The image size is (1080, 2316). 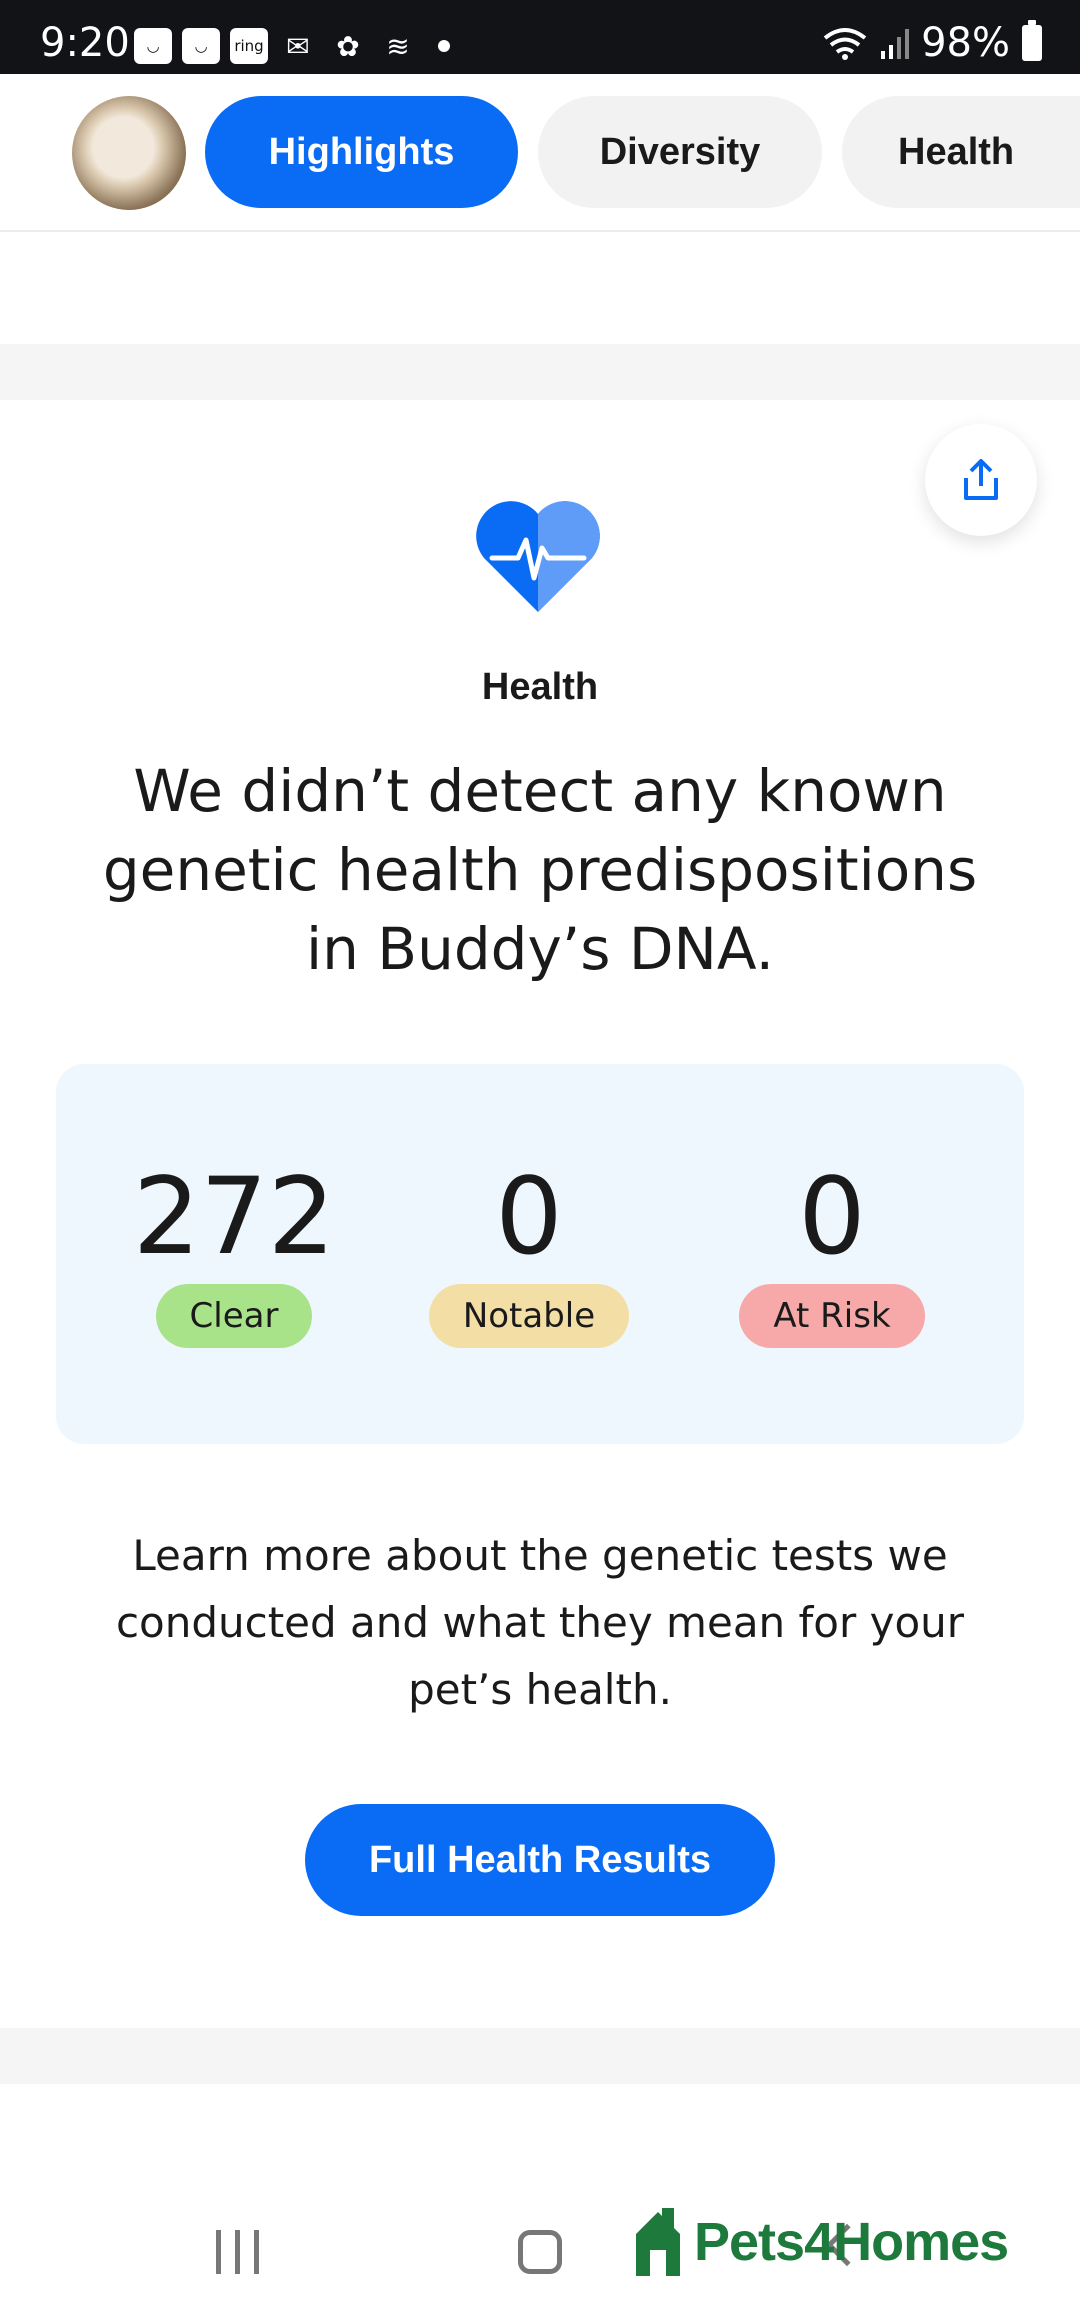 What do you see at coordinates (85, 43) in the screenshot?
I see `status-time: 9:20` at bounding box center [85, 43].